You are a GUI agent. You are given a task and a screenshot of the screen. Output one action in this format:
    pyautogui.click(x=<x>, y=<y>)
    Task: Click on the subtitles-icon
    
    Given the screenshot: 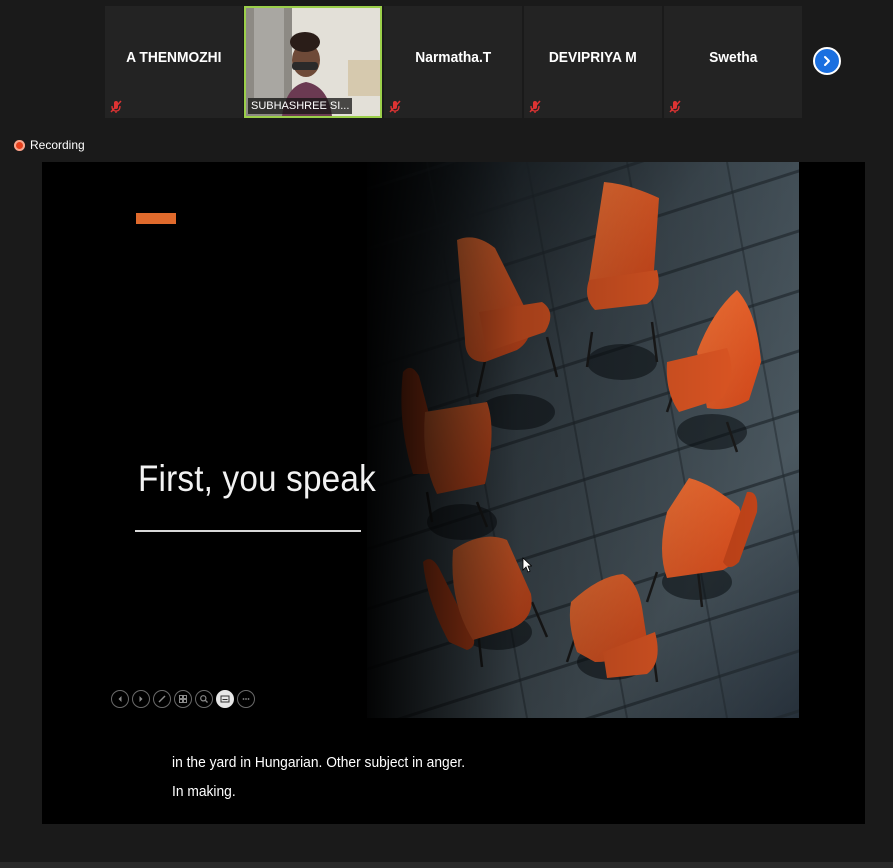 What is the action you would take?
    pyautogui.click(x=225, y=699)
    